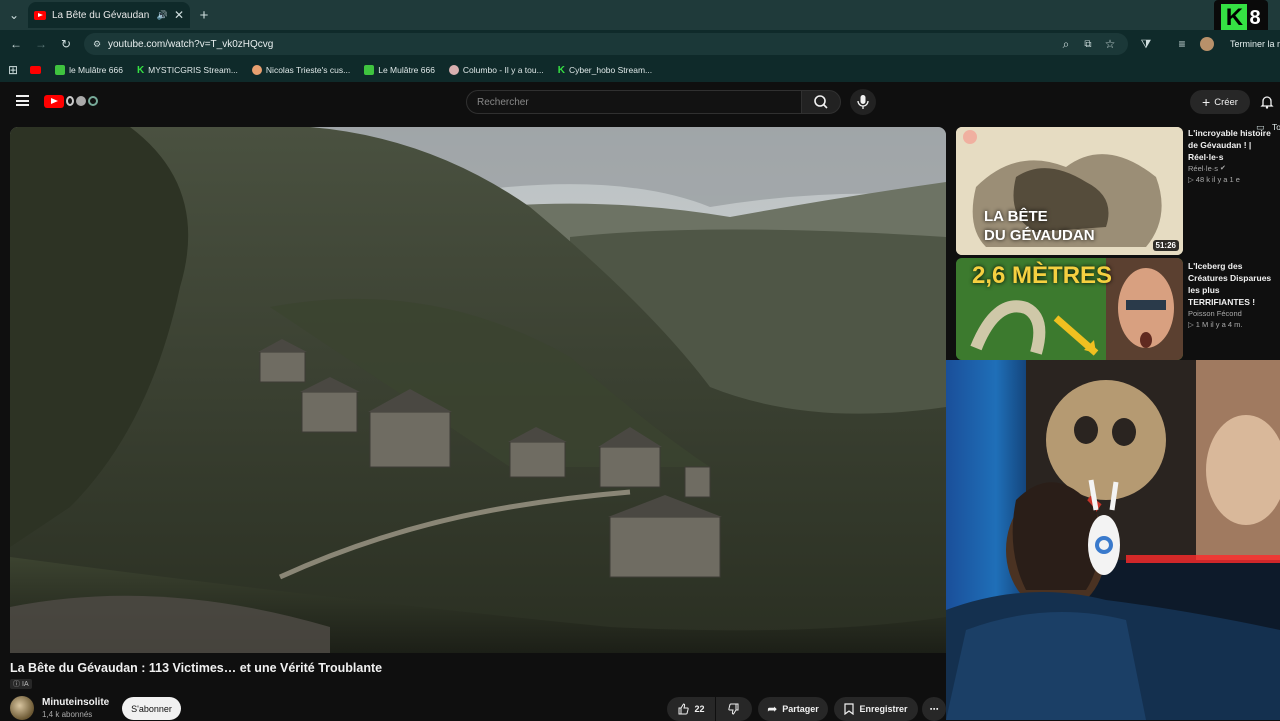 This screenshot has height=721, width=1280. I want to click on recommendation-channel: Poisson Fécond, so click(1234, 313).